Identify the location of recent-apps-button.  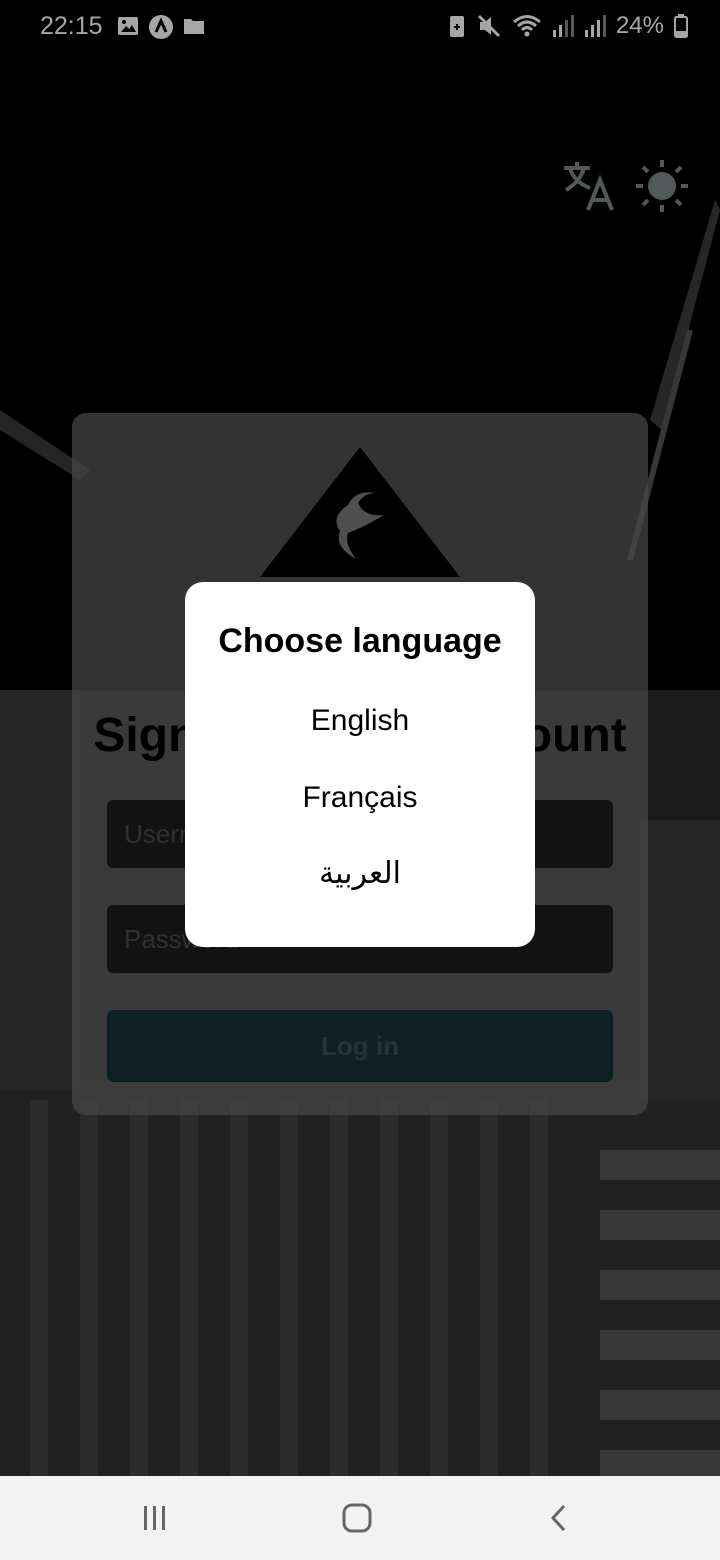
(155, 1518).